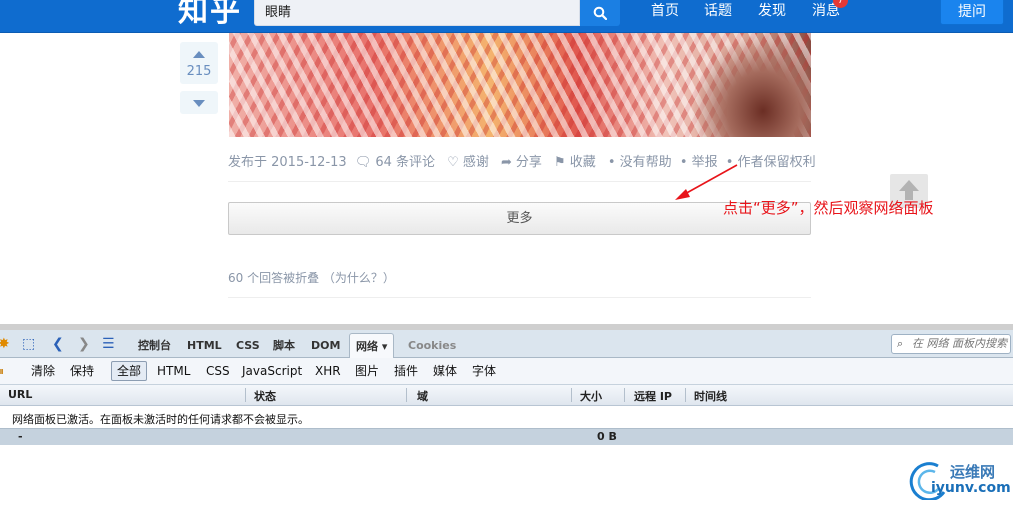 The image size is (1013, 505). Describe the element at coordinates (417, 13) in the screenshot. I see `search-input: 眼睛` at that location.